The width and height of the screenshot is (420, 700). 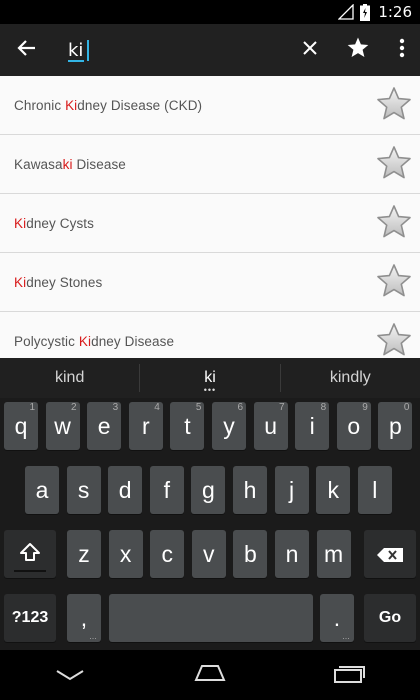 What do you see at coordinates (210, 282) in the screenshot?
I see `list-item: Kidney Stones` at bounding box center [210, 282].